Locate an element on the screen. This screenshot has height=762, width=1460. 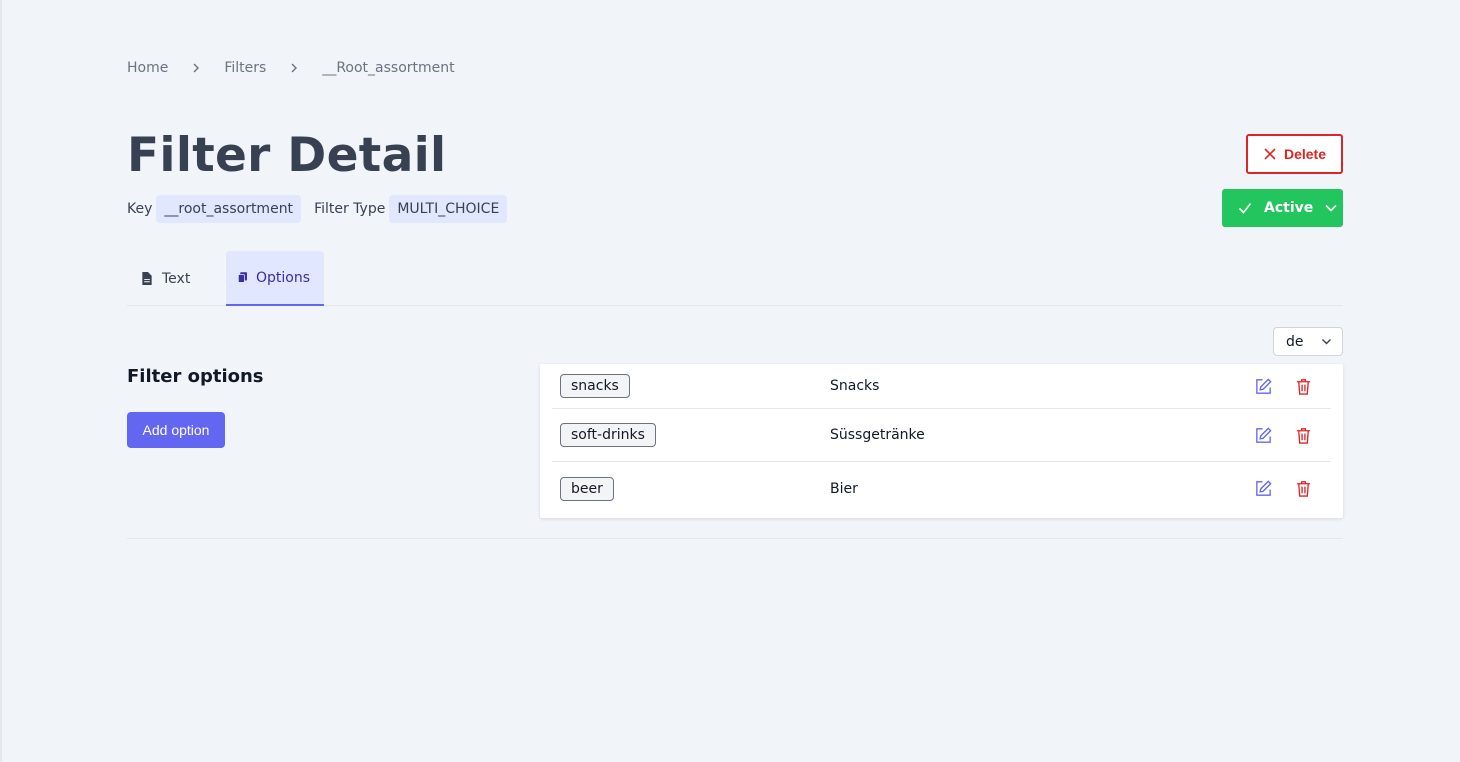
tab-bar: Text Options is located at coordinates (735, 278).